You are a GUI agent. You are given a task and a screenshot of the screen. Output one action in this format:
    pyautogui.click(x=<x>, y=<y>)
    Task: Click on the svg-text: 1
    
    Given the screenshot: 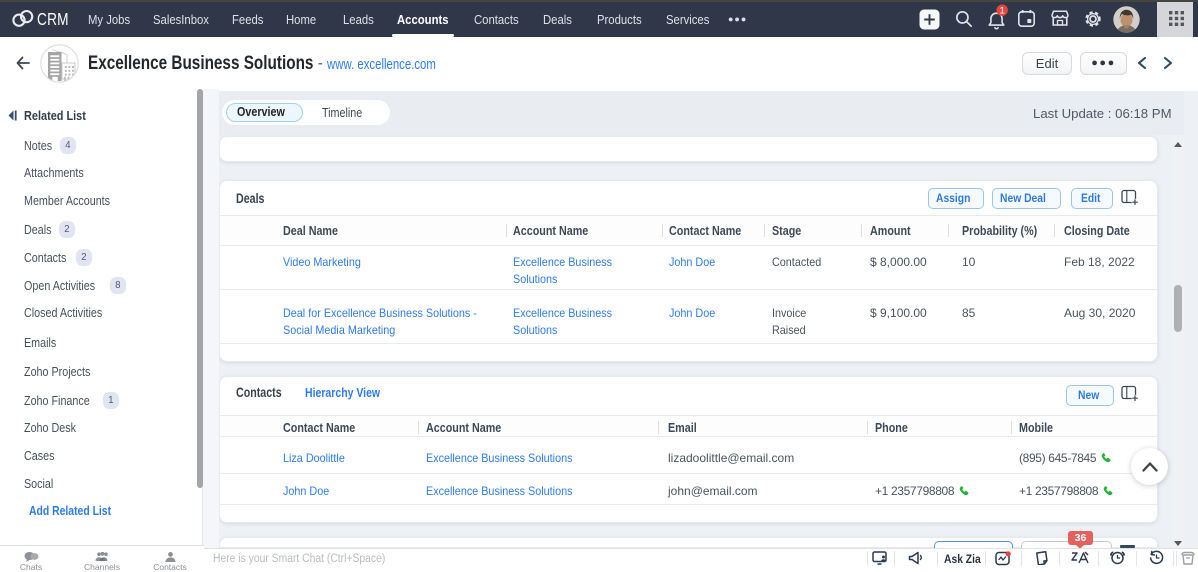 What is the action you would take?
    pyautogui.click(x=1002, y=11)
    